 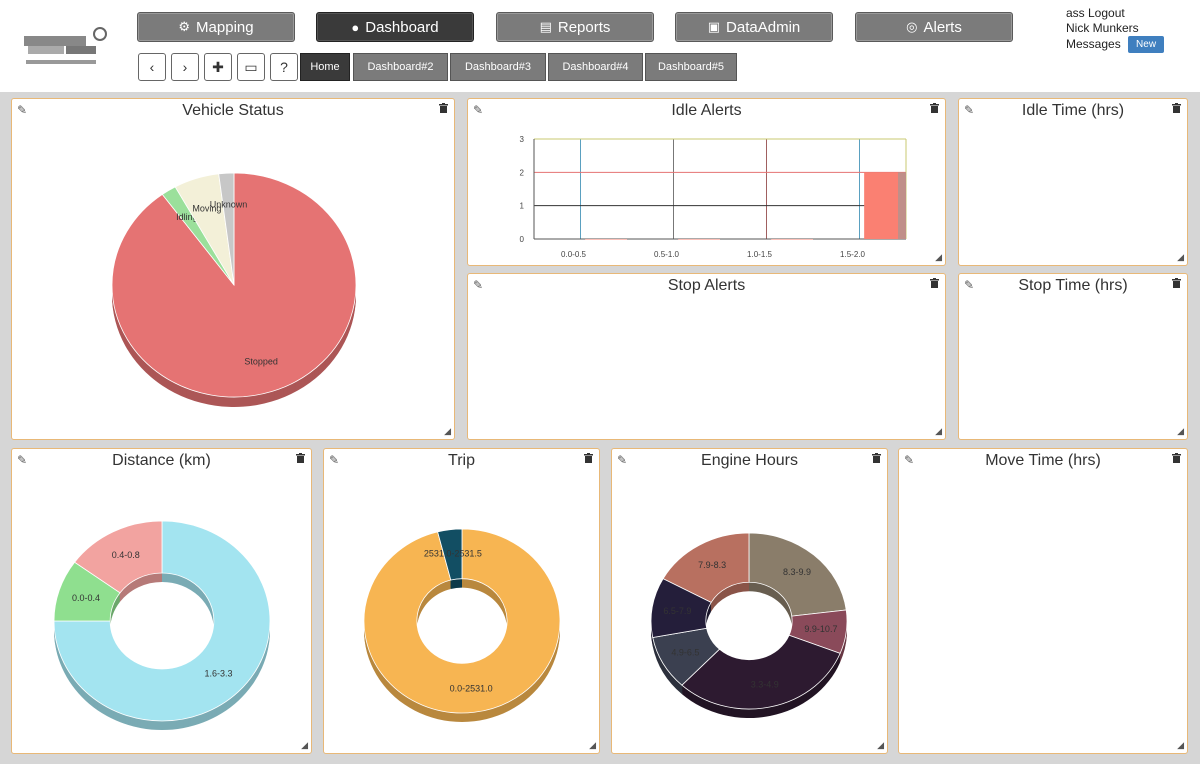 I want to click on tab-dashboard4: Dashboard#4, so click(x=595, y=67).